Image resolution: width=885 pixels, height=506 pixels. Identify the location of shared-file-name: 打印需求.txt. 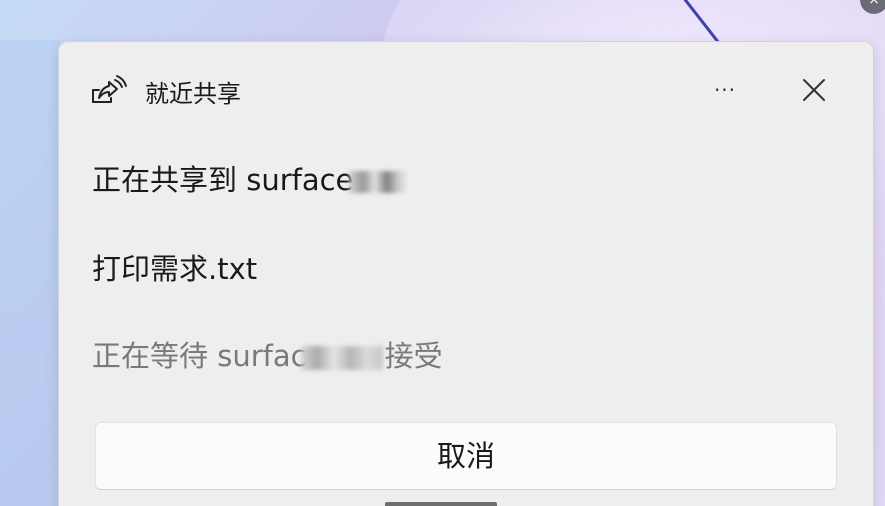
(175, 269).